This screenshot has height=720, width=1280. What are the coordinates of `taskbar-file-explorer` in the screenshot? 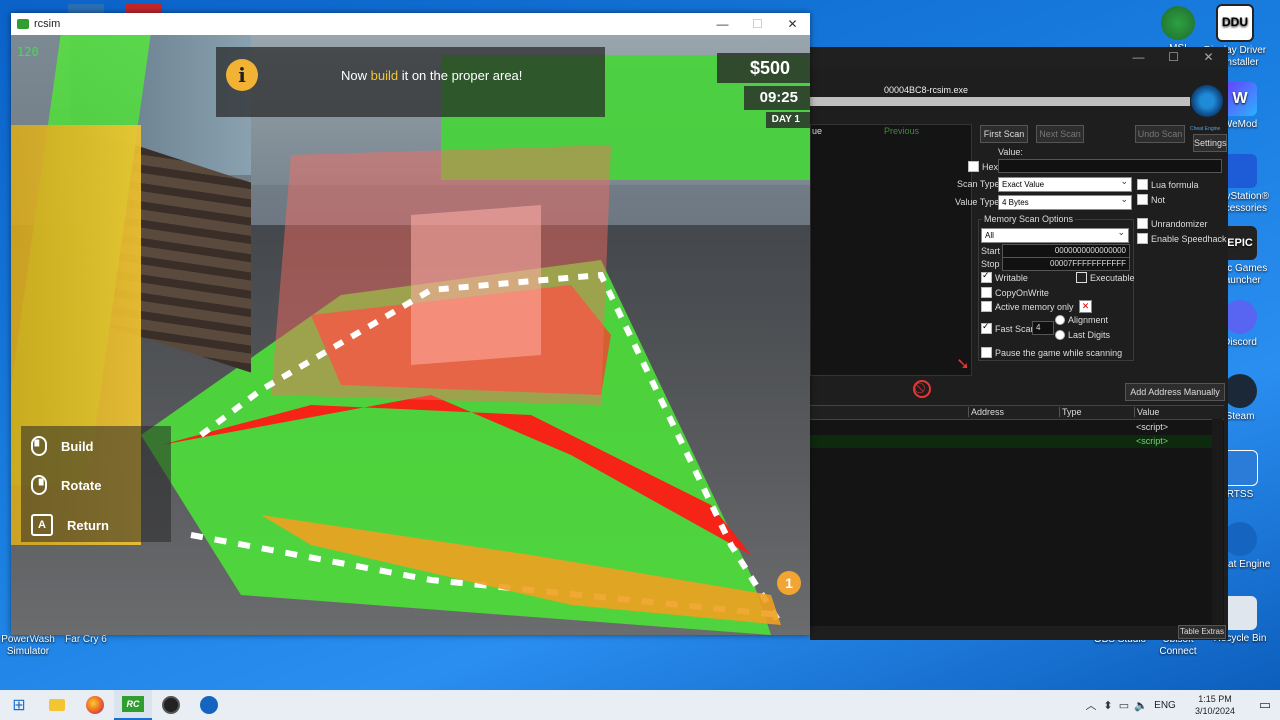 It's located at (57, 705).